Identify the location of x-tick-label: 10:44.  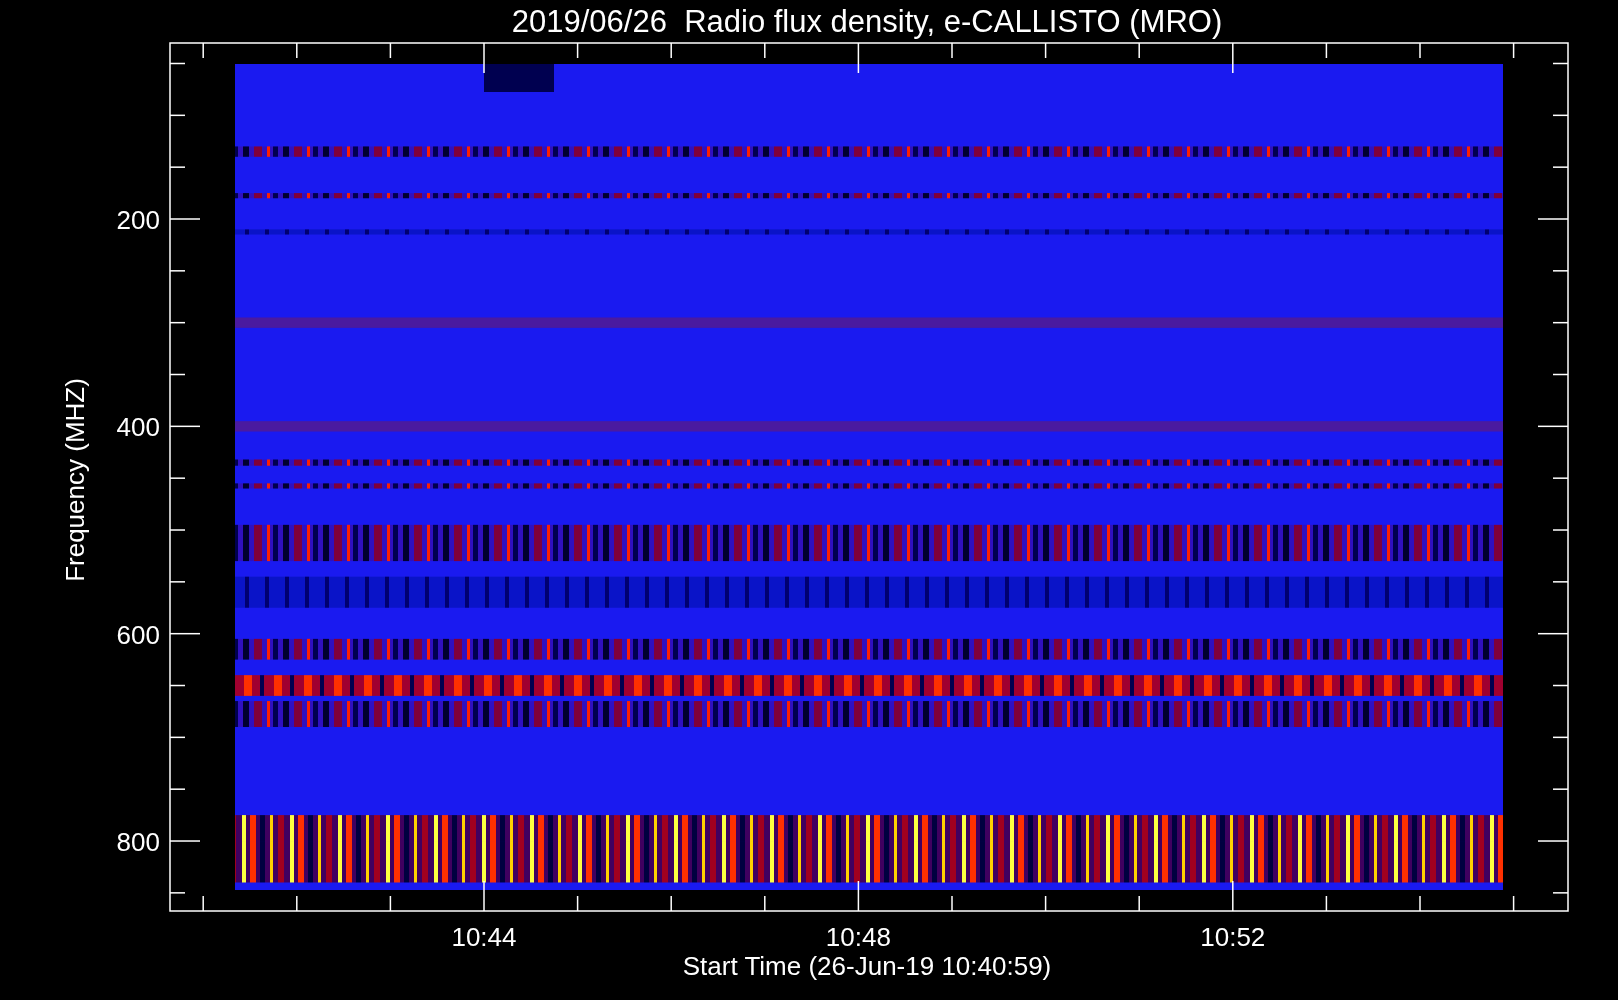
(484, 937).